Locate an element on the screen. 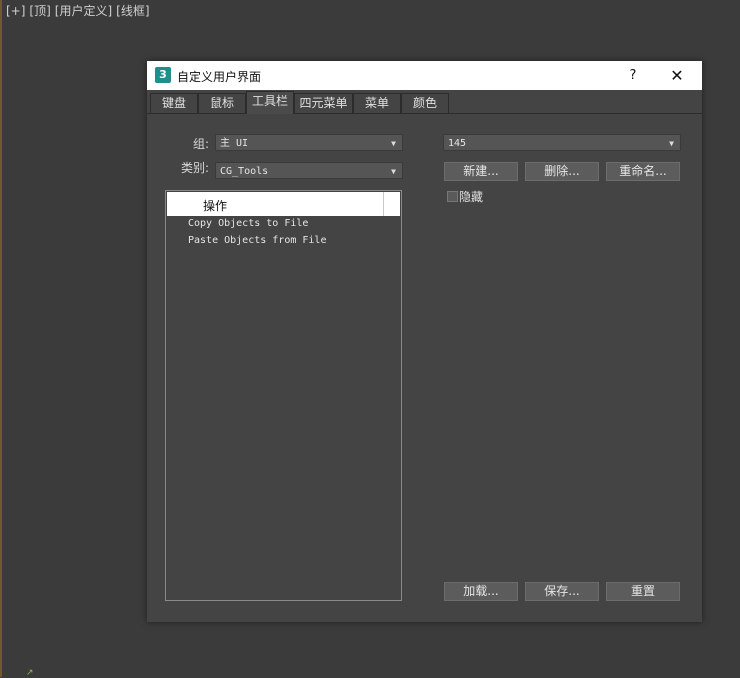 The height and width of the screenshot is (678, 740). tab-quad-menus: 四元菜单 is located at coordinates (323, 103).